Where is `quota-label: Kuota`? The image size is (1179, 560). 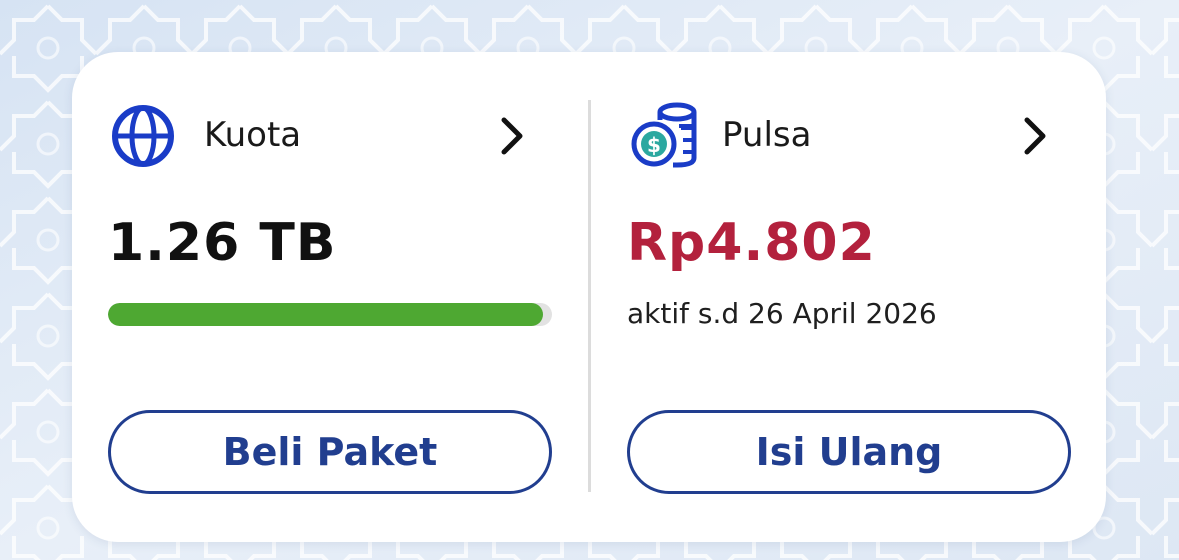 quota-label: Kuota is located at coordinates (253, 135).